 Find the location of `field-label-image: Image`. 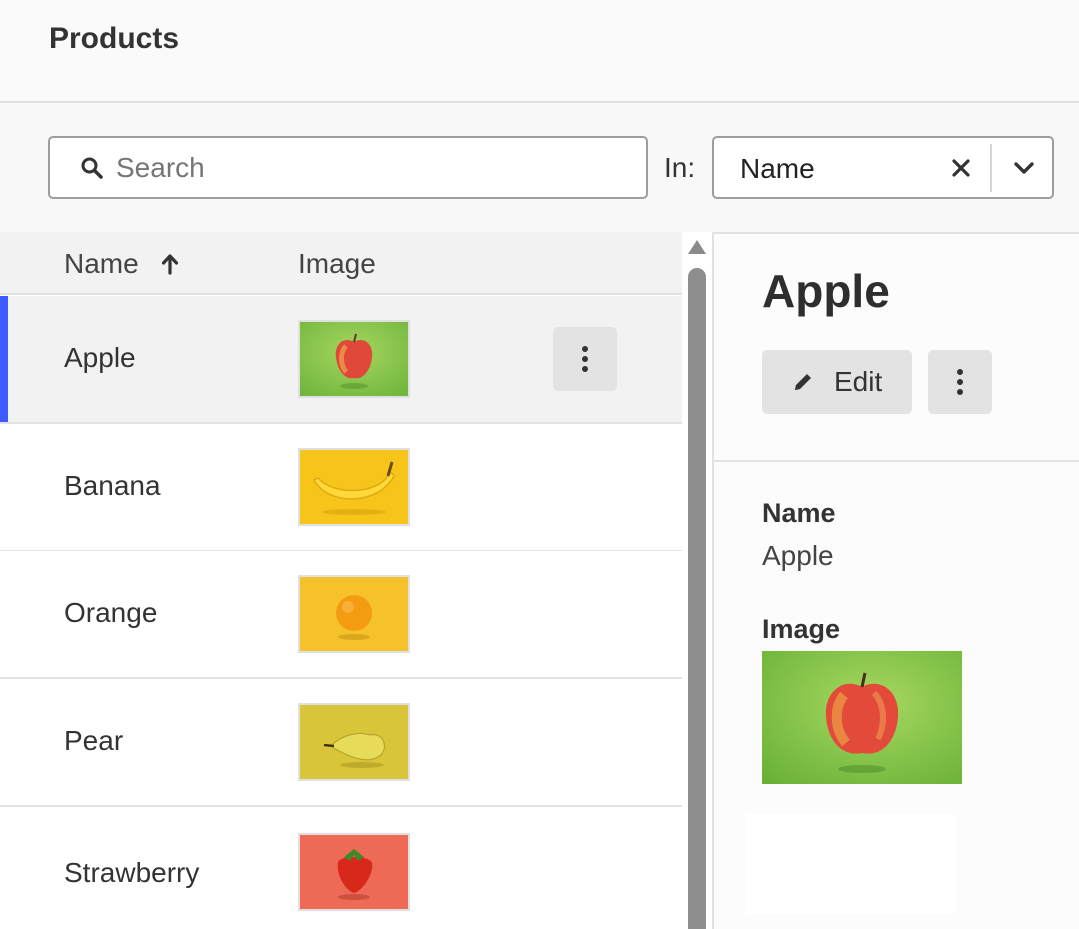

field-label-image: Image is located at coordinates (801, 629).